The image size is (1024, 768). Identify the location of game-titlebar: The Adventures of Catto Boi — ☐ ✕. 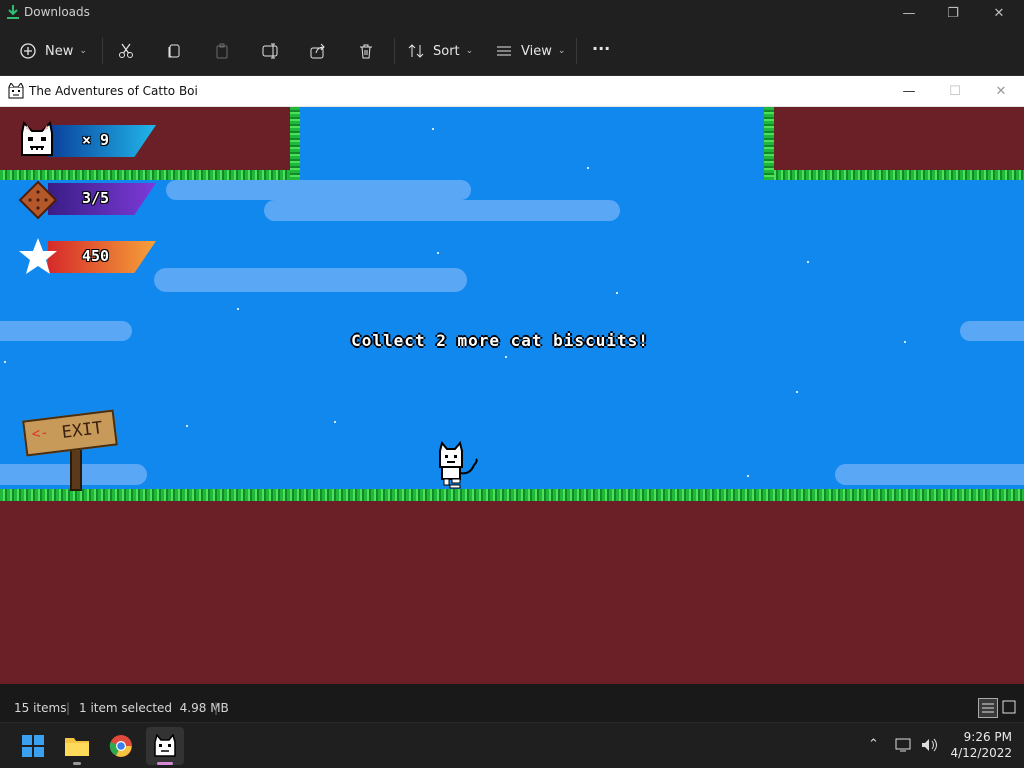
(512, 91).